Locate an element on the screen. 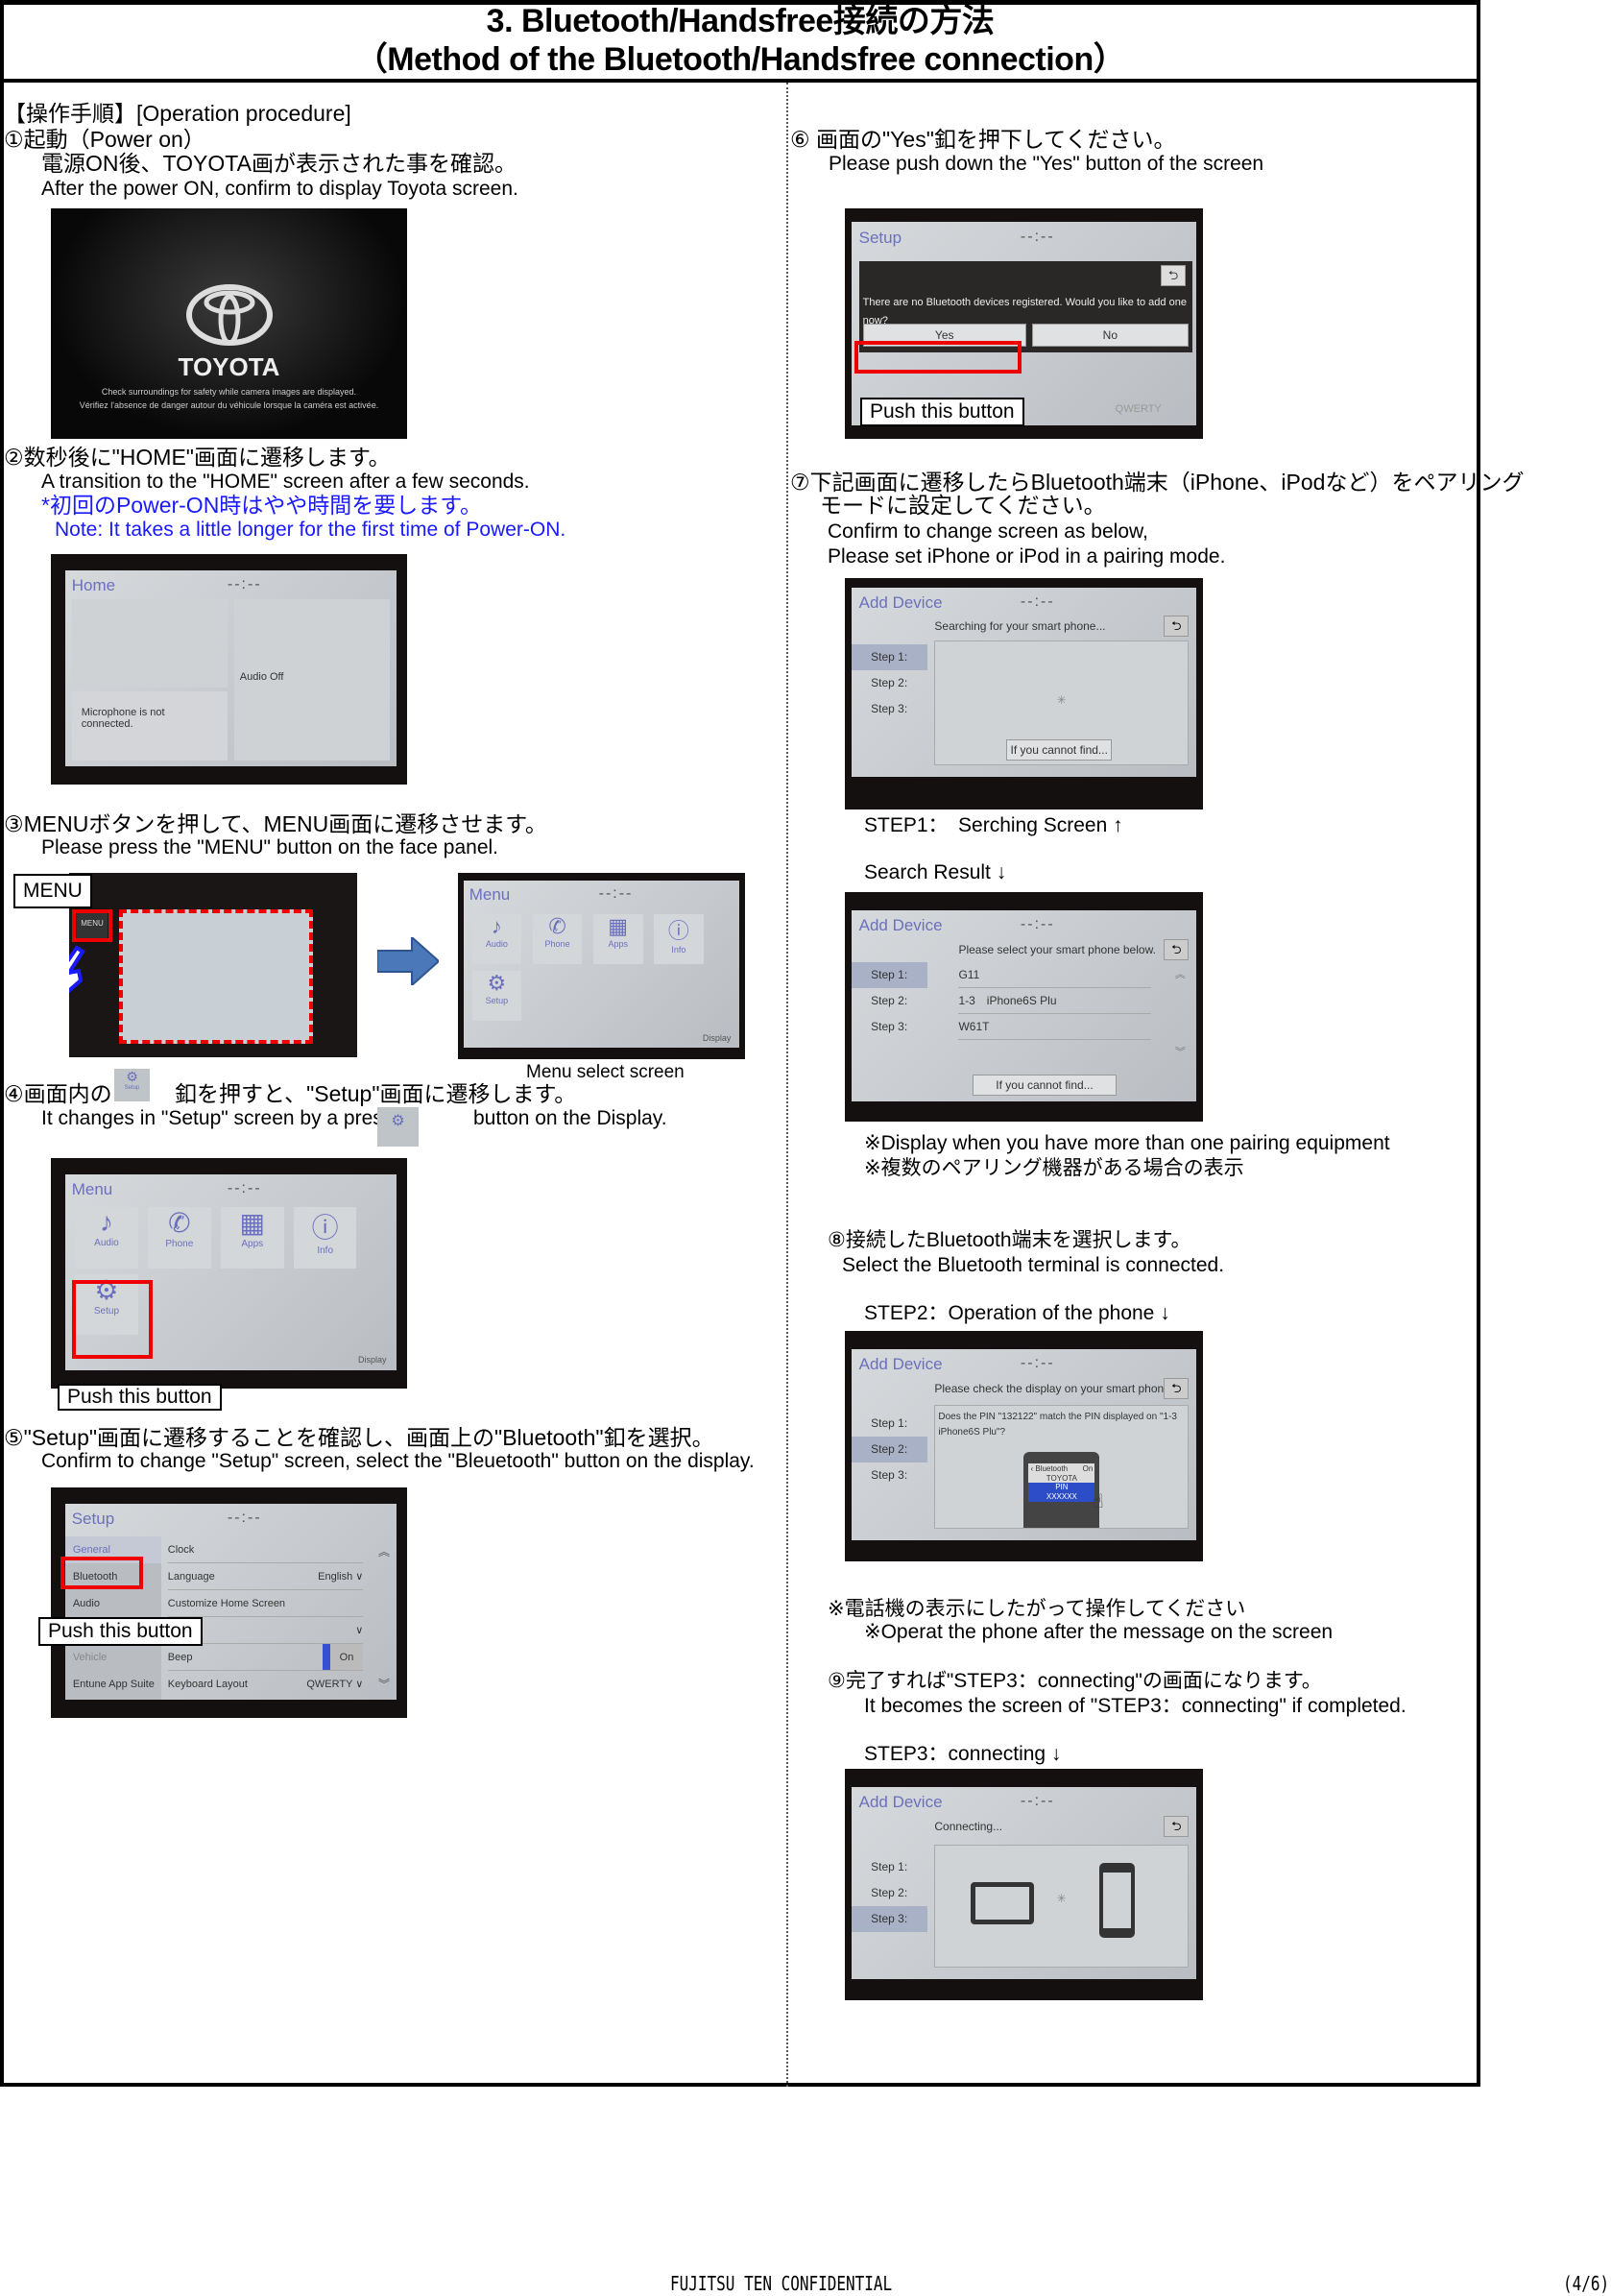 This screenshot has height=2296, width=1611. home-tile is located at coordinates (149, 644).